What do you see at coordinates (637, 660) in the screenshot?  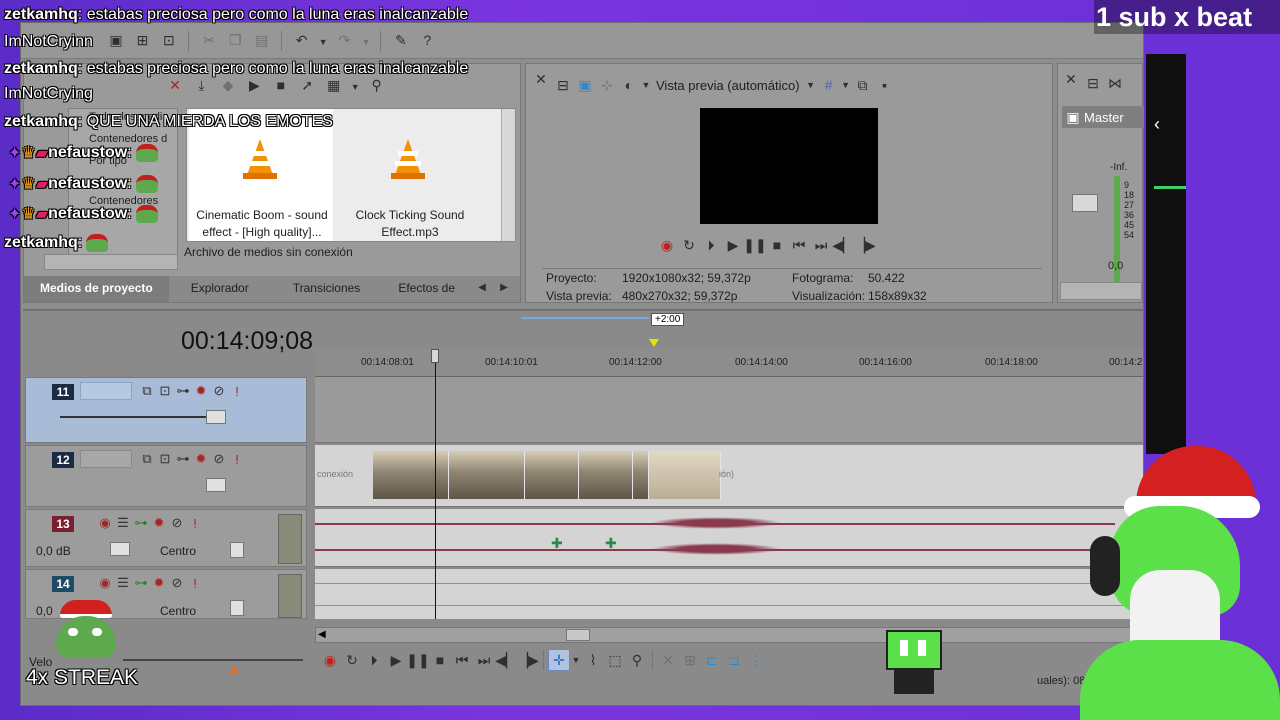 I see `zoom-tool-icon: ⚲` at bounding box center [637, 660].